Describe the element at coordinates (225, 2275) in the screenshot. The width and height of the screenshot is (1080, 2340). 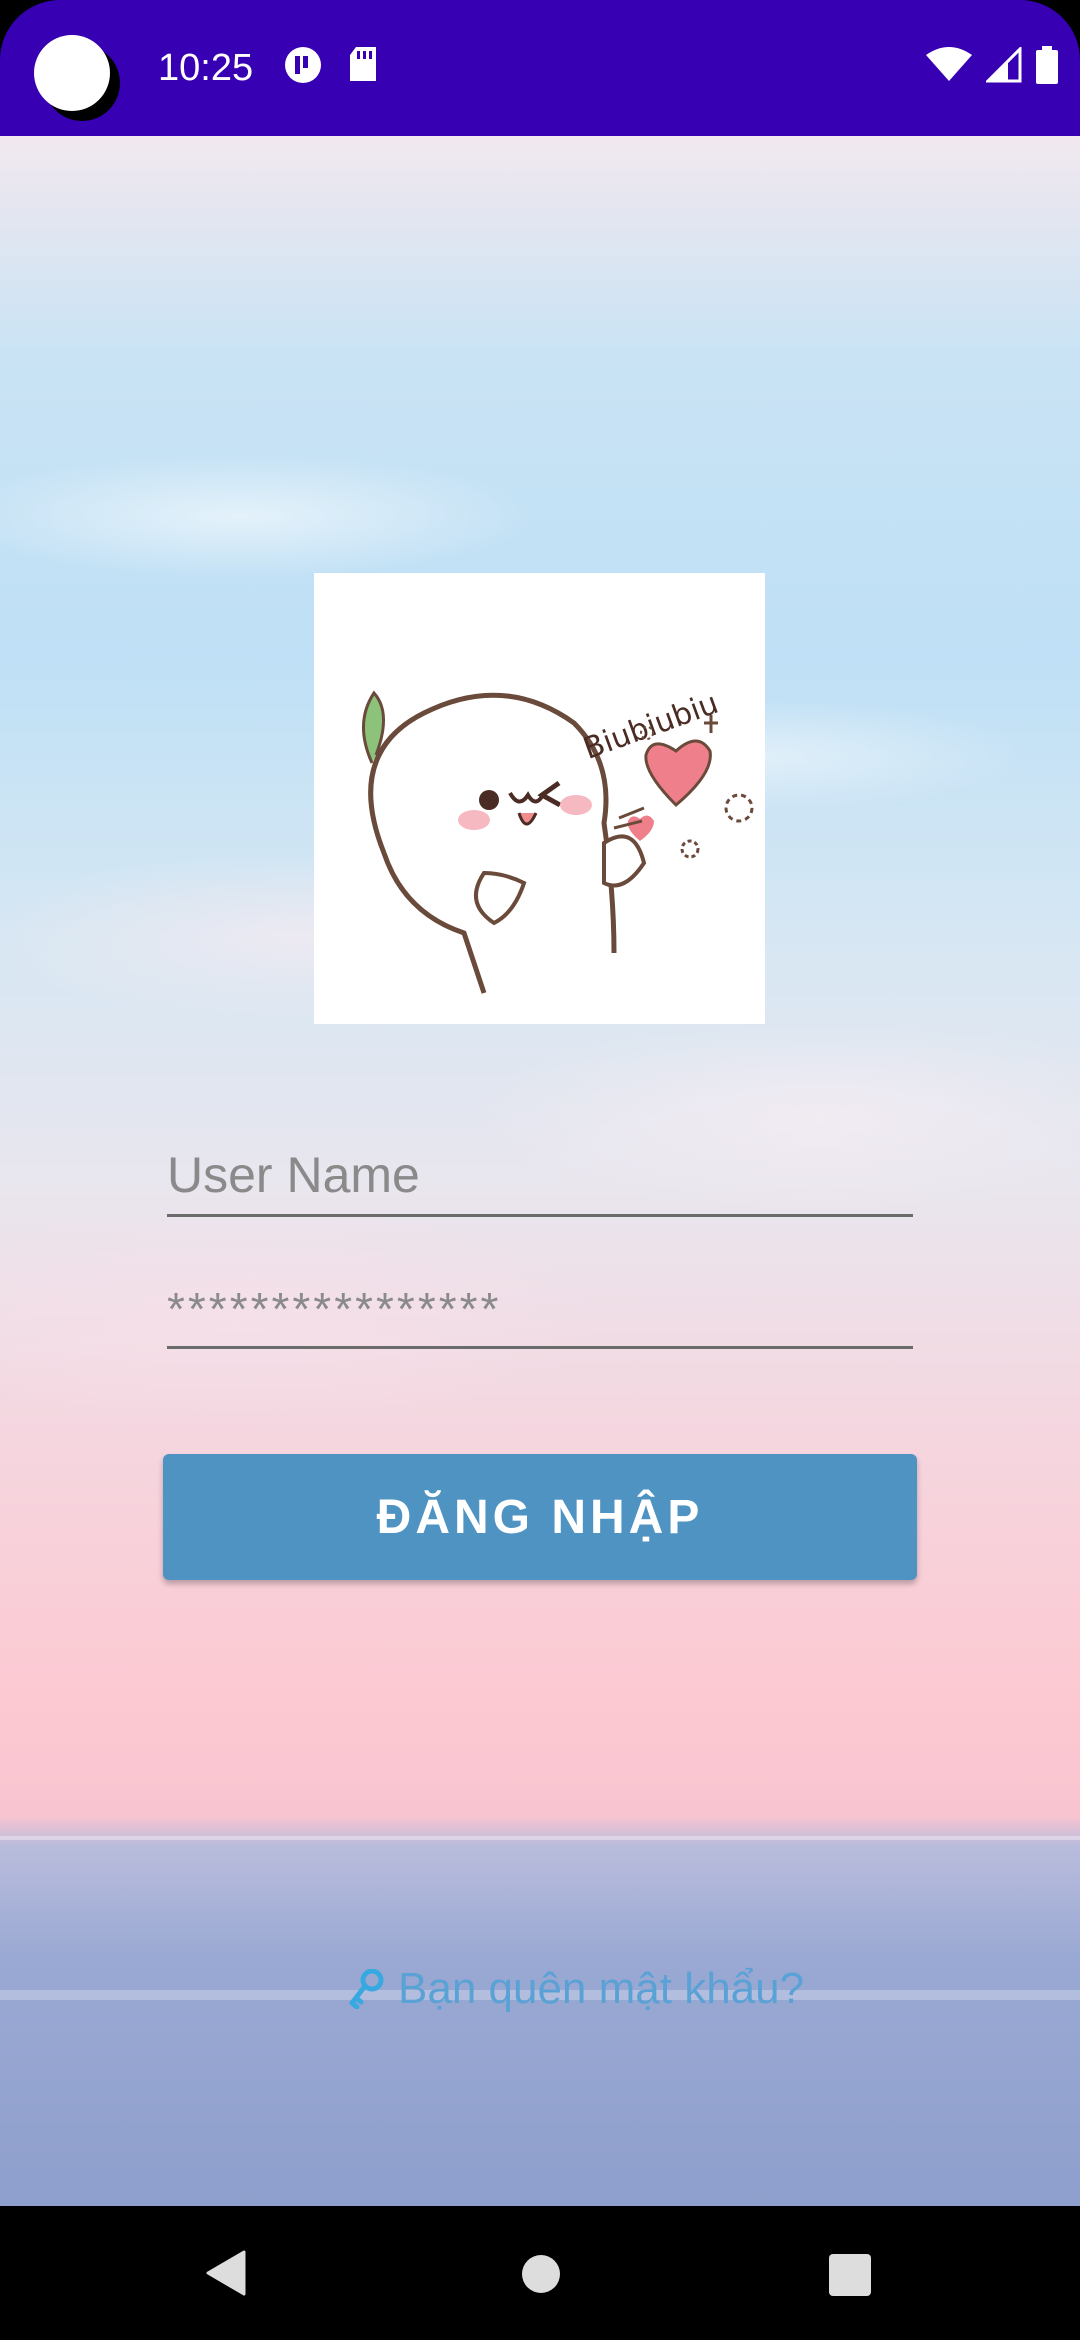
I see `back-icon` at that location.